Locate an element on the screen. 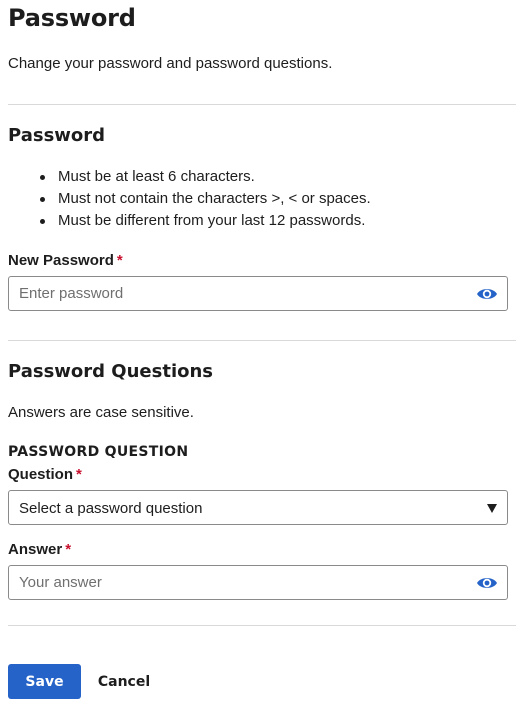  answer-label: Answer * is located at coordinates (39, 549).